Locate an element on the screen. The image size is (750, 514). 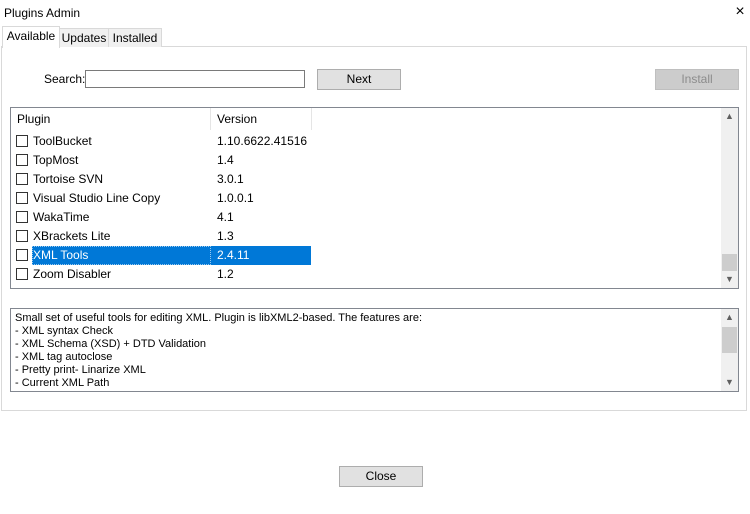
plugin-version: 3.0.1 is located at coordinates (230, 179).